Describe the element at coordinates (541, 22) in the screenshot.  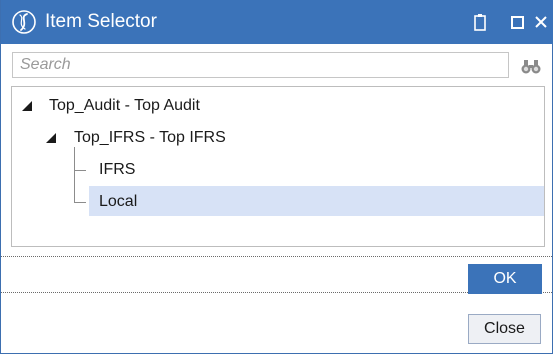
I see `close-icon` at that location.